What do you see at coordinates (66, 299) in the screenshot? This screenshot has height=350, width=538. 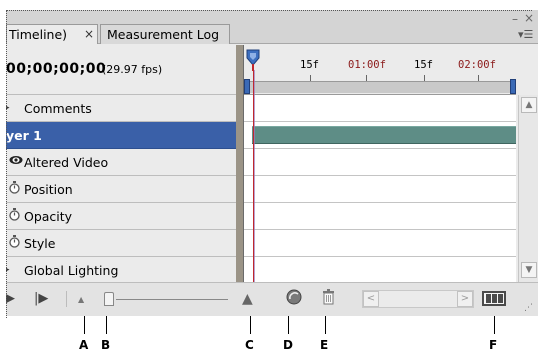 I see `toolbar-separator` at bounding box center [66, 299].